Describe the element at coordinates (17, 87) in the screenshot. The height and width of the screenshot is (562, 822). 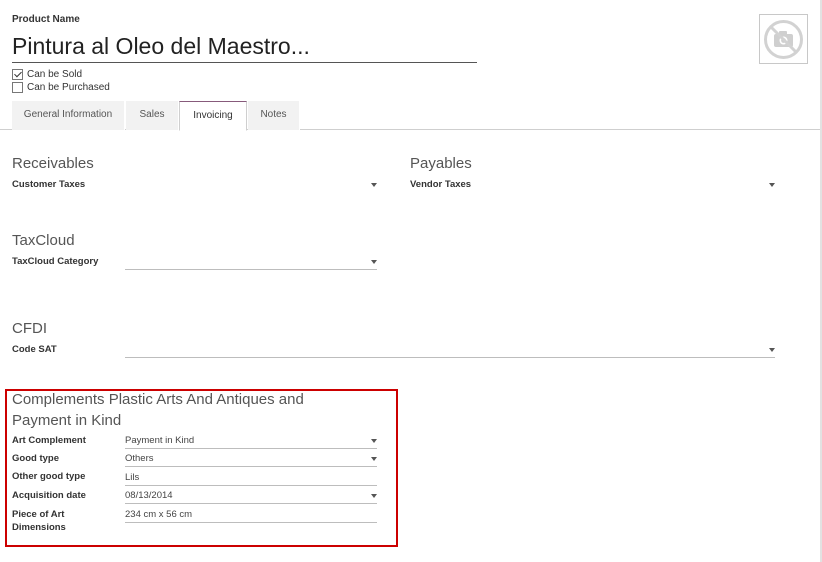
I see `can-be-purchased-checkbox` at that location.